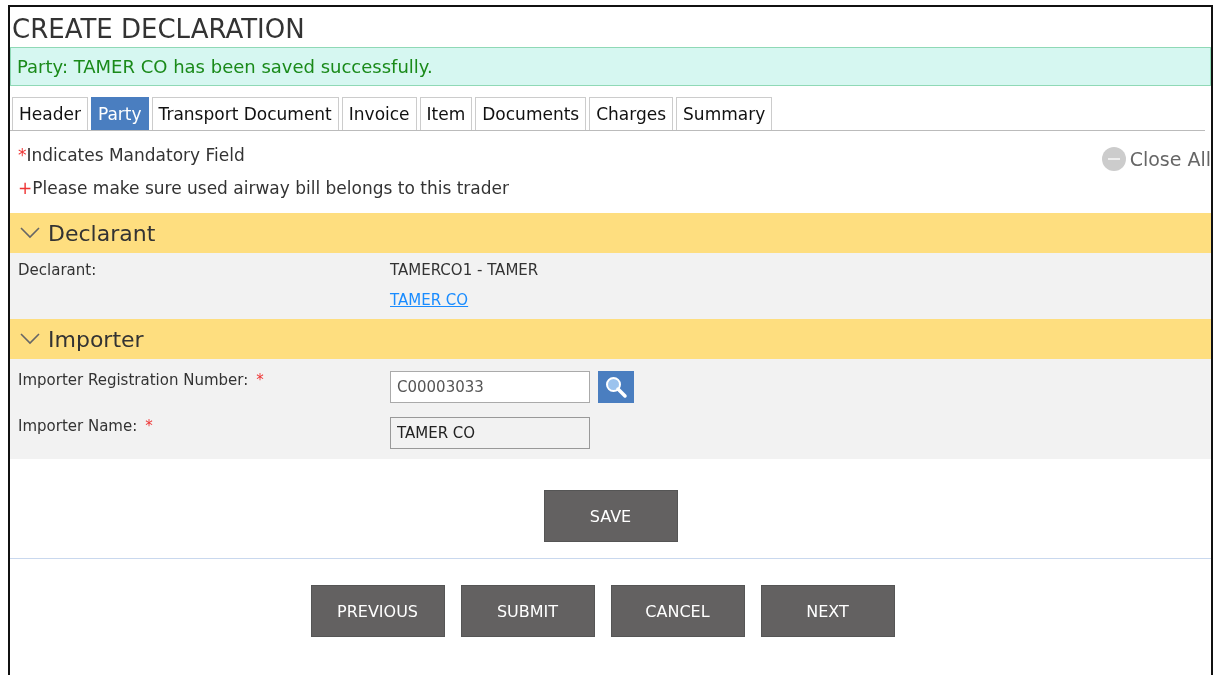 Image resolution: width=1219 pixels, height=675 pixels. What do you see at coordinates (465, 270) in the screenshot?
I see `field-value: TAMERCO1 - TAMER` at bounding box center [465, 270].